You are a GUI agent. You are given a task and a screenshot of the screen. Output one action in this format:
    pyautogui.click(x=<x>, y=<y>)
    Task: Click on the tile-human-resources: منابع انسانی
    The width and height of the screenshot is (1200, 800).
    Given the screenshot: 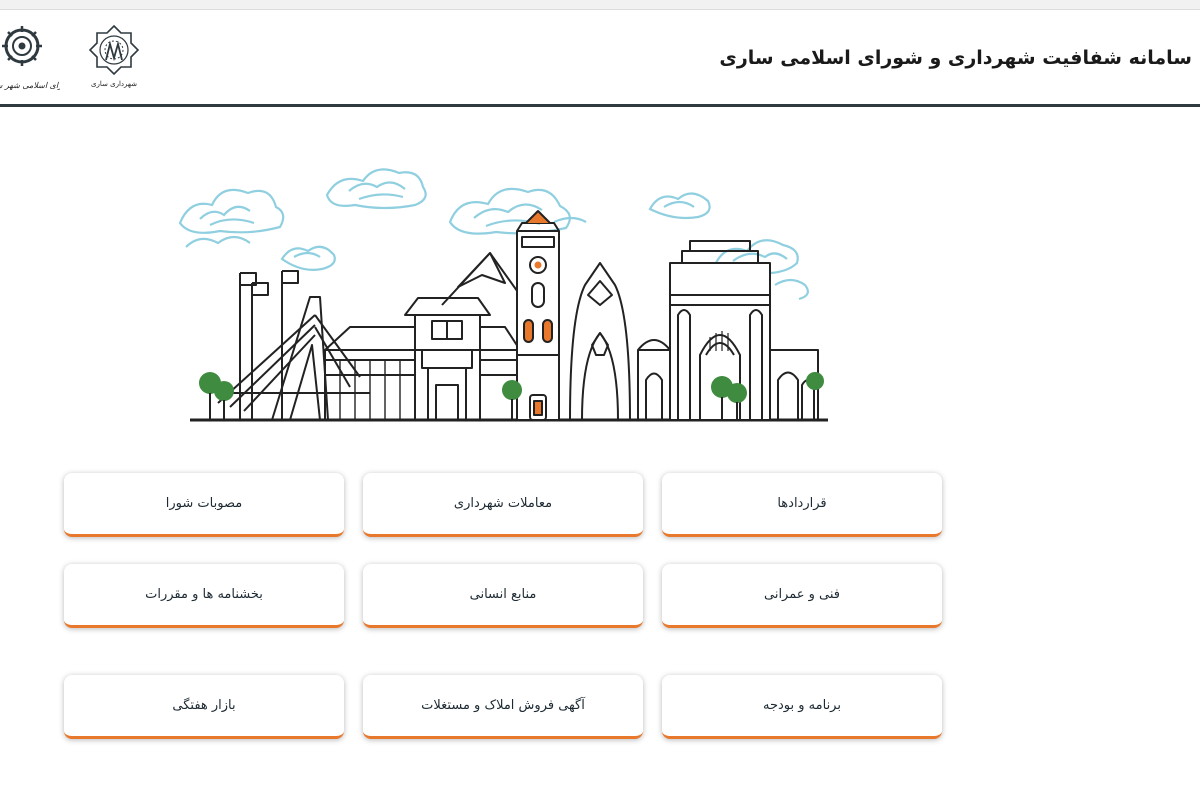 What is the action you would take?
    pyautogui.click(x=503, y=596)
    